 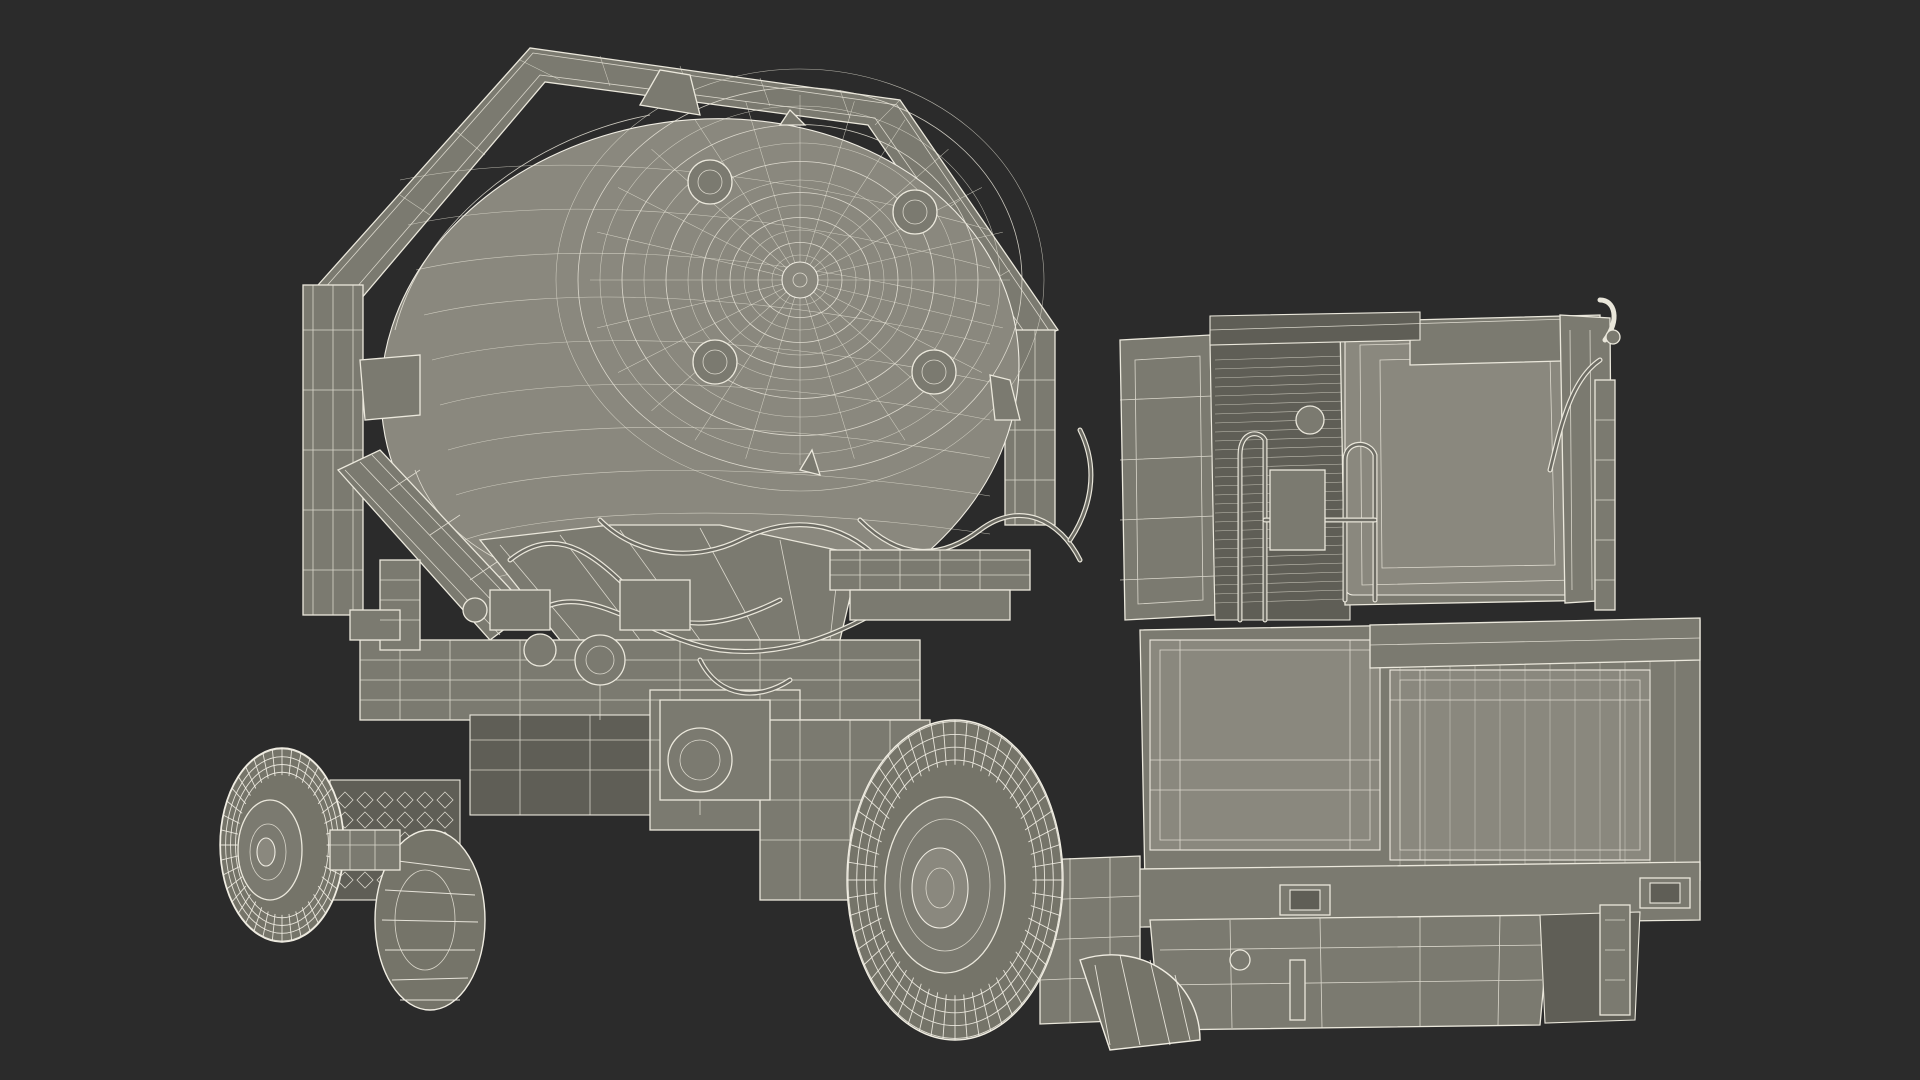 What do you see at coordinates (365, 850) in the screenshot?
I see `front-axle` at bounding box center [365, 850].